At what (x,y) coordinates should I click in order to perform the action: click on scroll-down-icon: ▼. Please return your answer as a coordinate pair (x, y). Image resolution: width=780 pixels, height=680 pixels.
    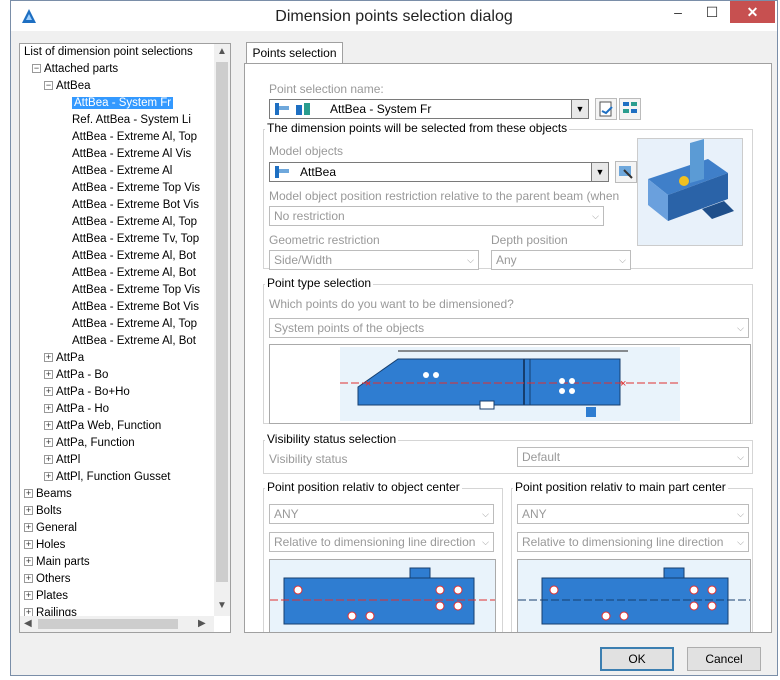
    Looking at the image, I should click on (222, 605).